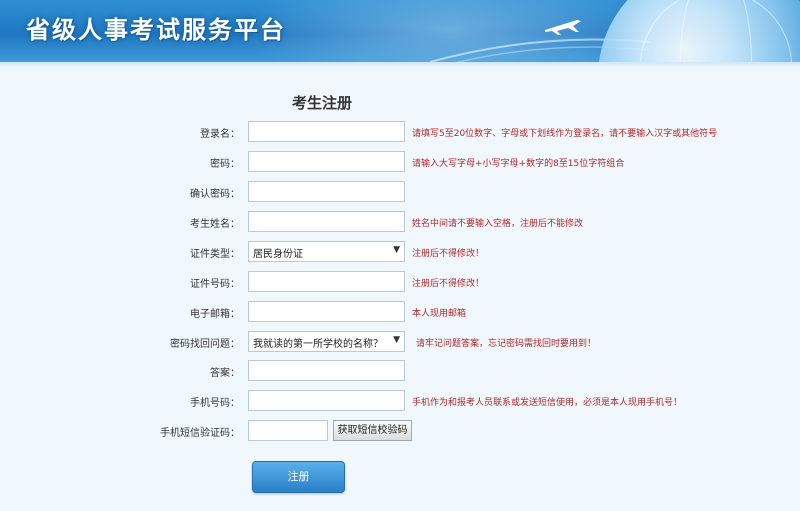 This screenshot has height=511, width=800. What do you see at coordinates (448, 284) in the screenshot?
I see `id-number-hint: 注册后不得修改！` at bounding box center [448, 284].